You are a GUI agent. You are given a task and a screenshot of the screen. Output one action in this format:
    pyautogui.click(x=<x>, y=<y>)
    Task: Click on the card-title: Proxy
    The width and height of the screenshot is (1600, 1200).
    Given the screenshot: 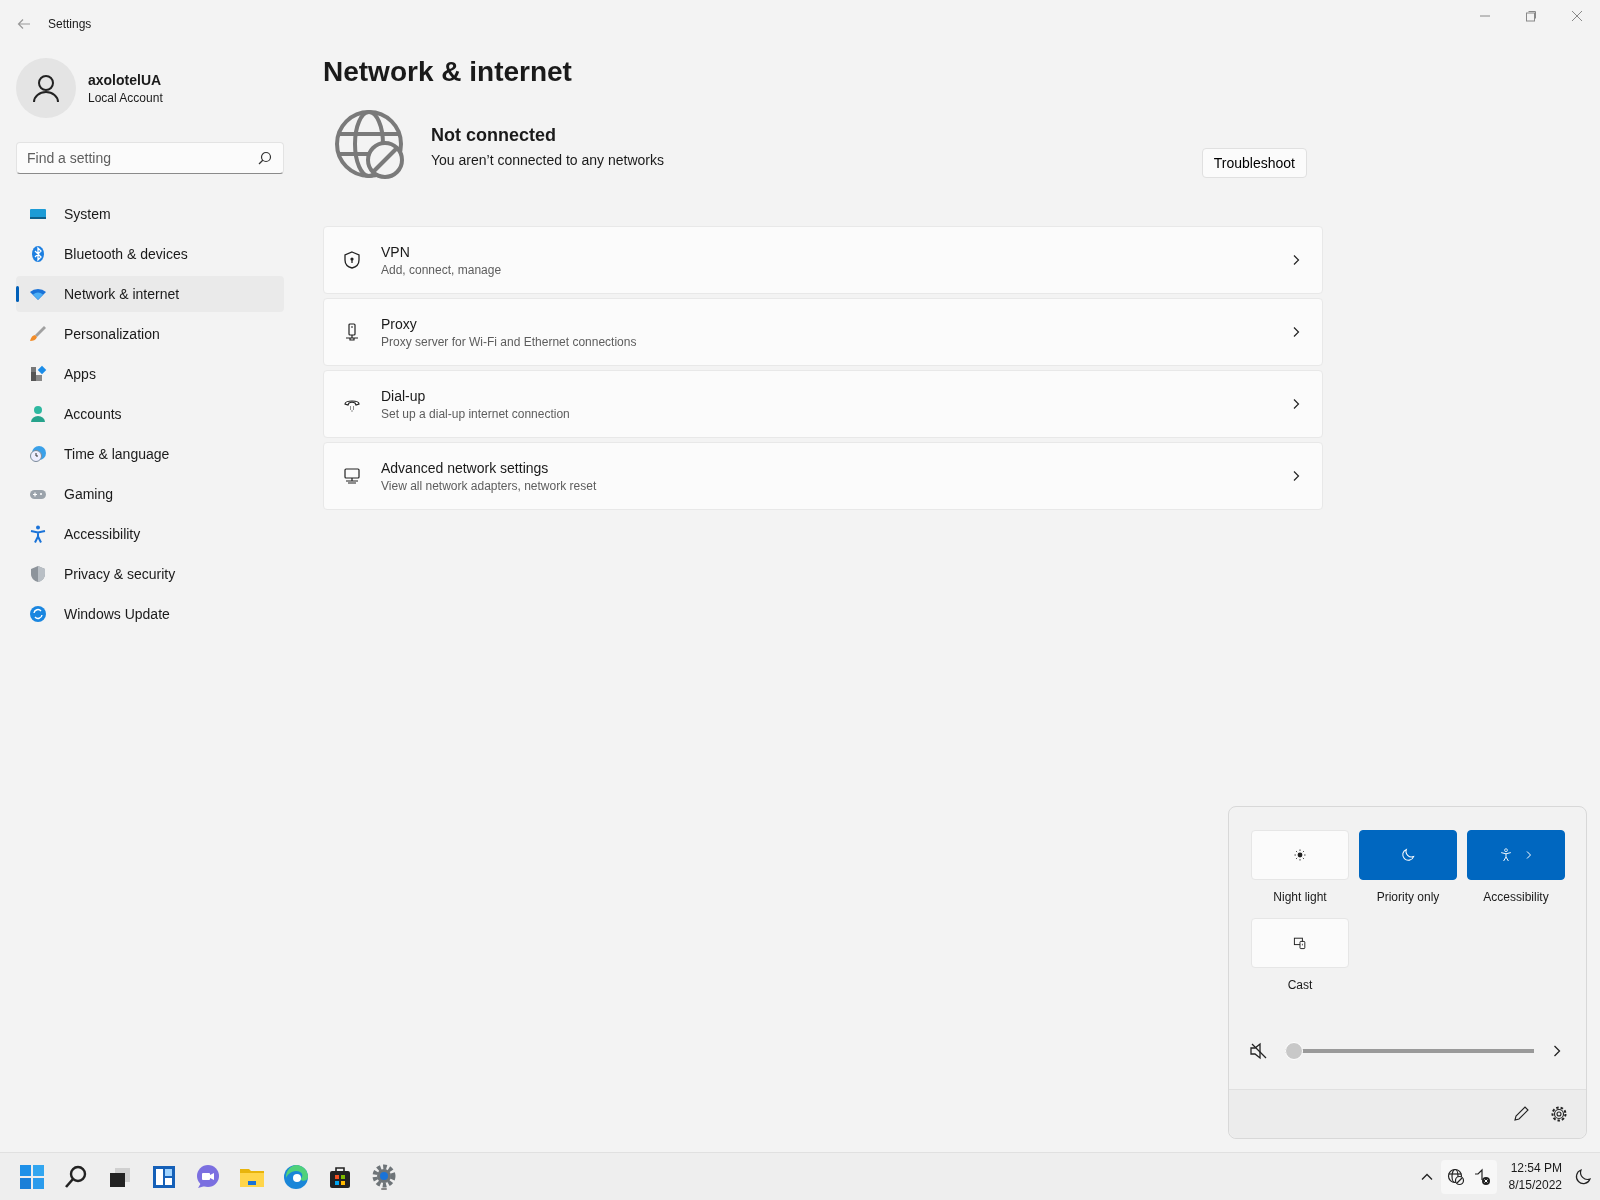 What is the action you would take?
    pyautogui.click(x=399, y=323)
    